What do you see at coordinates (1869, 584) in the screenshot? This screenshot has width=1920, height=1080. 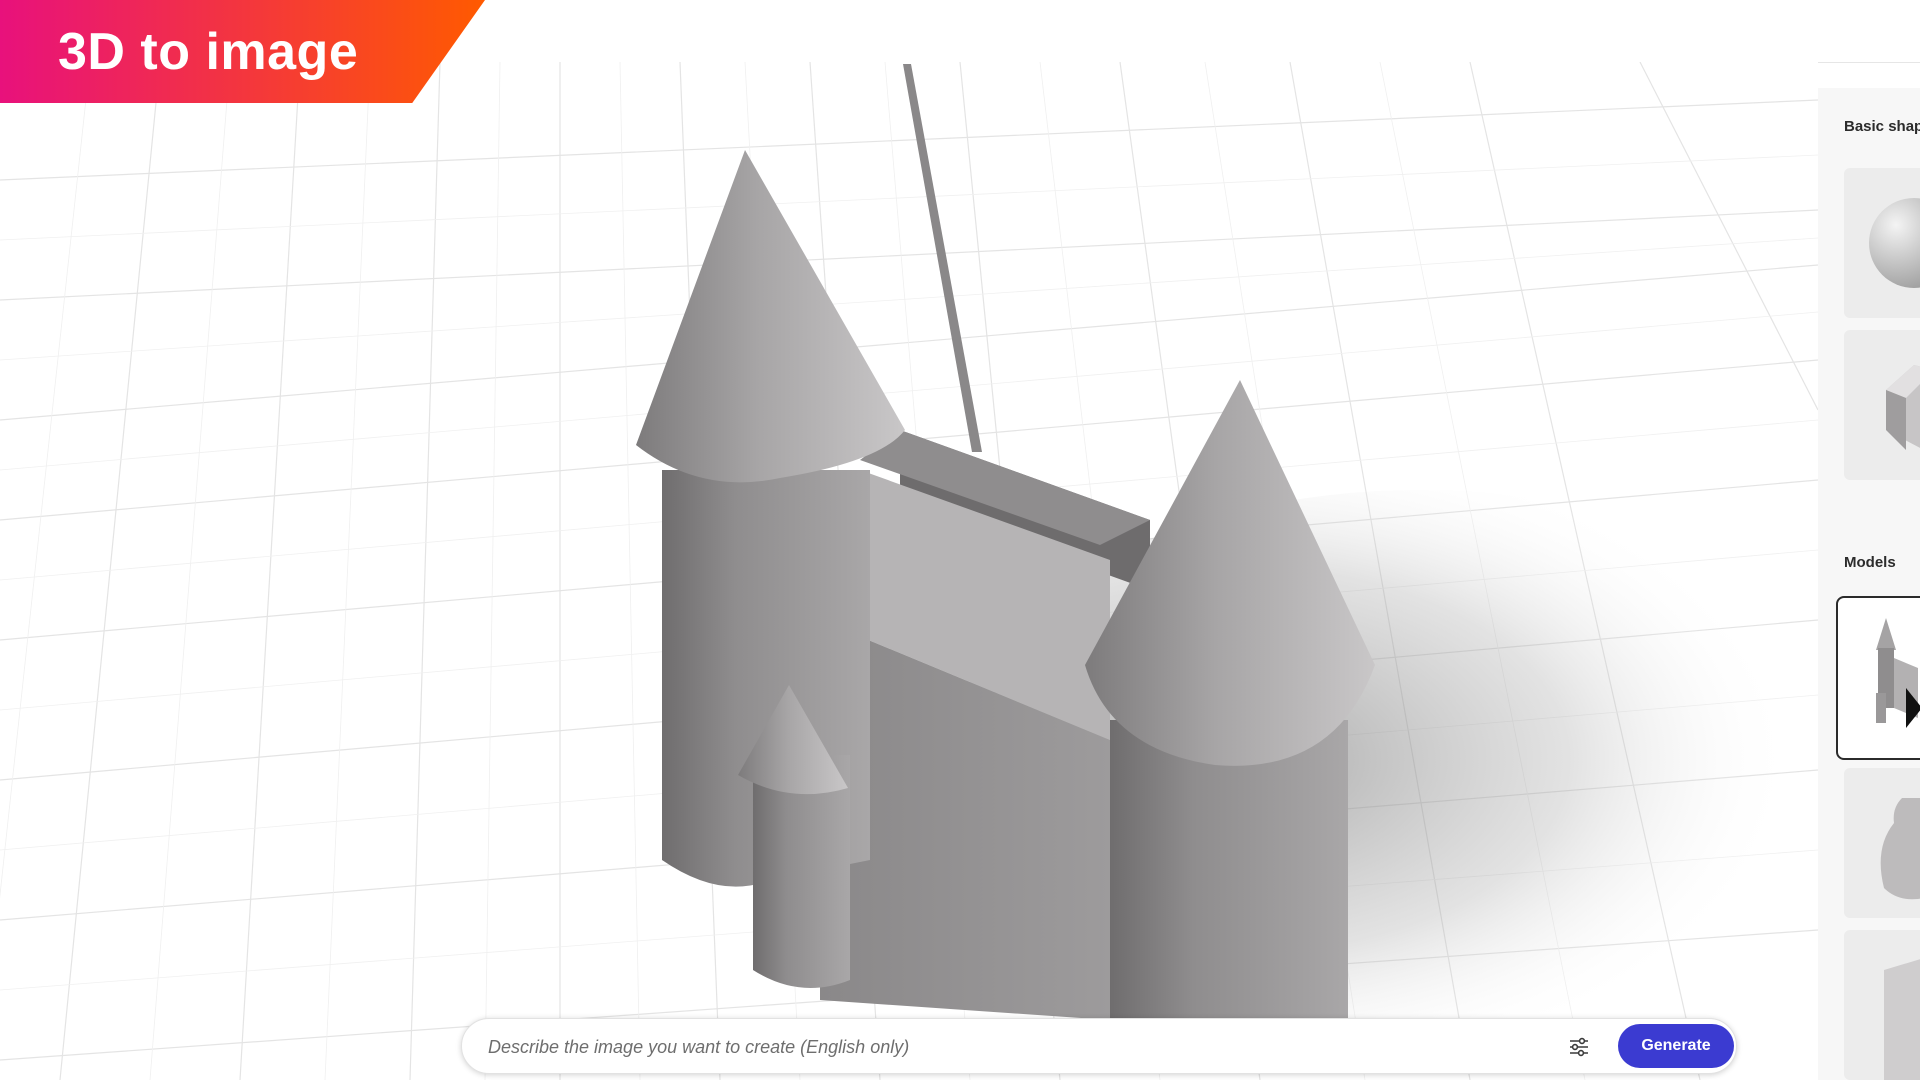 I see `assets-panel: Basic shap Models` at bounding box center [1869, 584].